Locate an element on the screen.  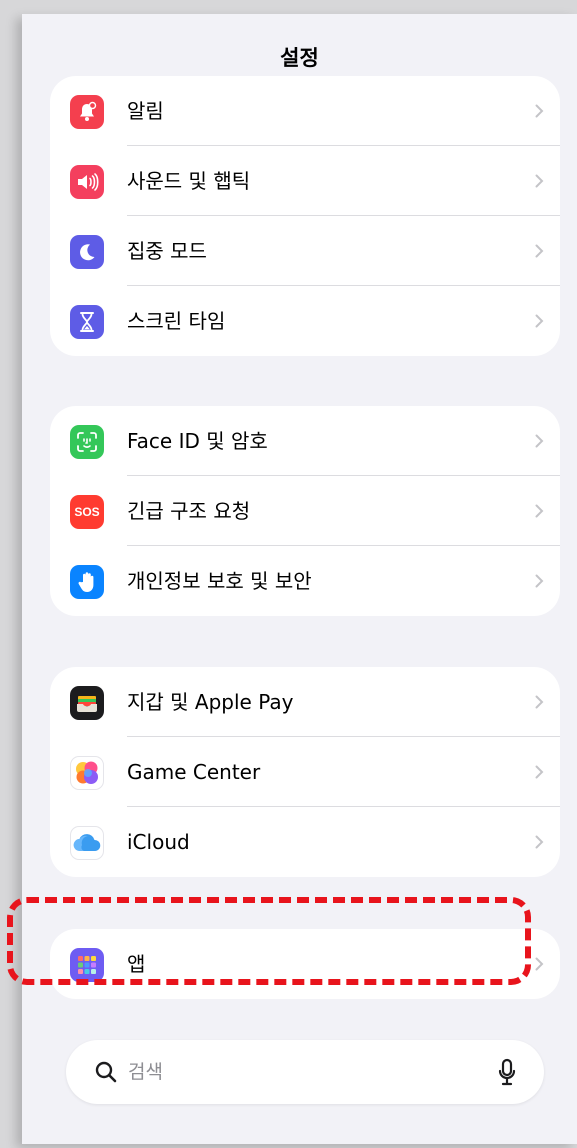
settings-row-emergency-sos: SOS 긴급 구조 요청 is located at coordinates (305, 511).